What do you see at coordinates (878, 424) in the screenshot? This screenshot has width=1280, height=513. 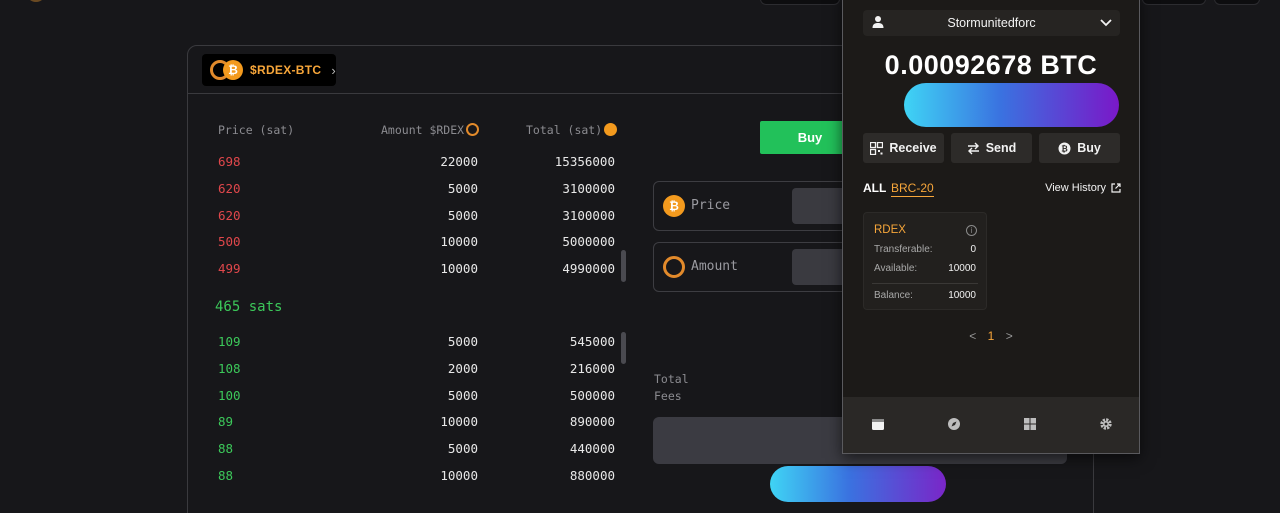 I see `wallet-icon` at bounding box center [878, 424].